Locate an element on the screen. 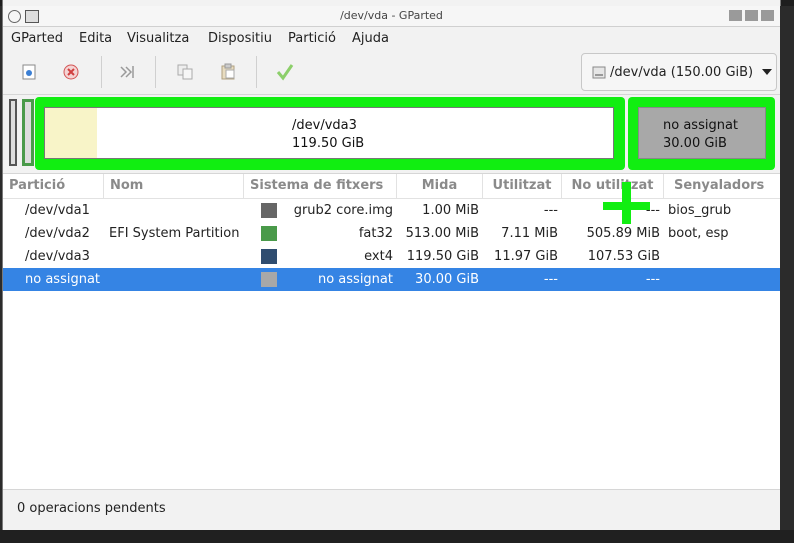  column-filesystem: Sistema de fitxers is located at coordinates (320, 186).